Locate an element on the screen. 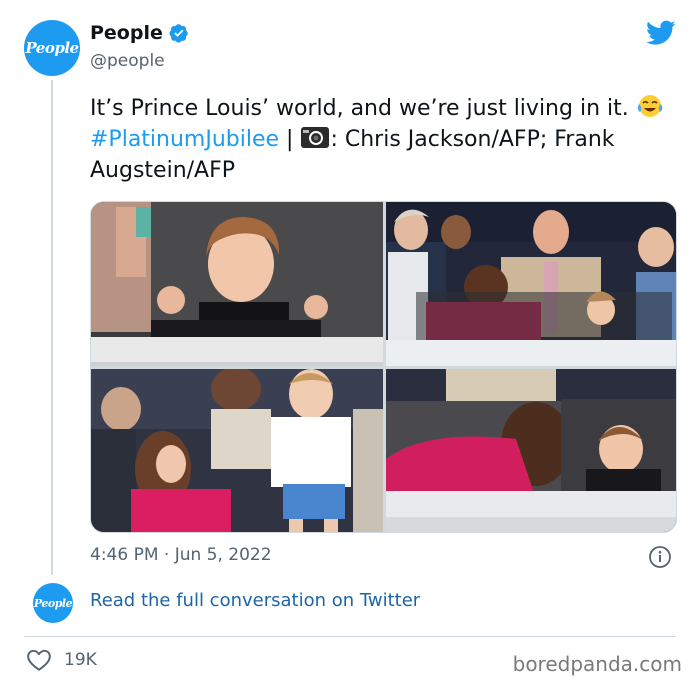 The height and width of the screenshot is (686, 700). hashtag-platinum-jubilee: #PlatinumJubilee is located at coordinates (184, 139).